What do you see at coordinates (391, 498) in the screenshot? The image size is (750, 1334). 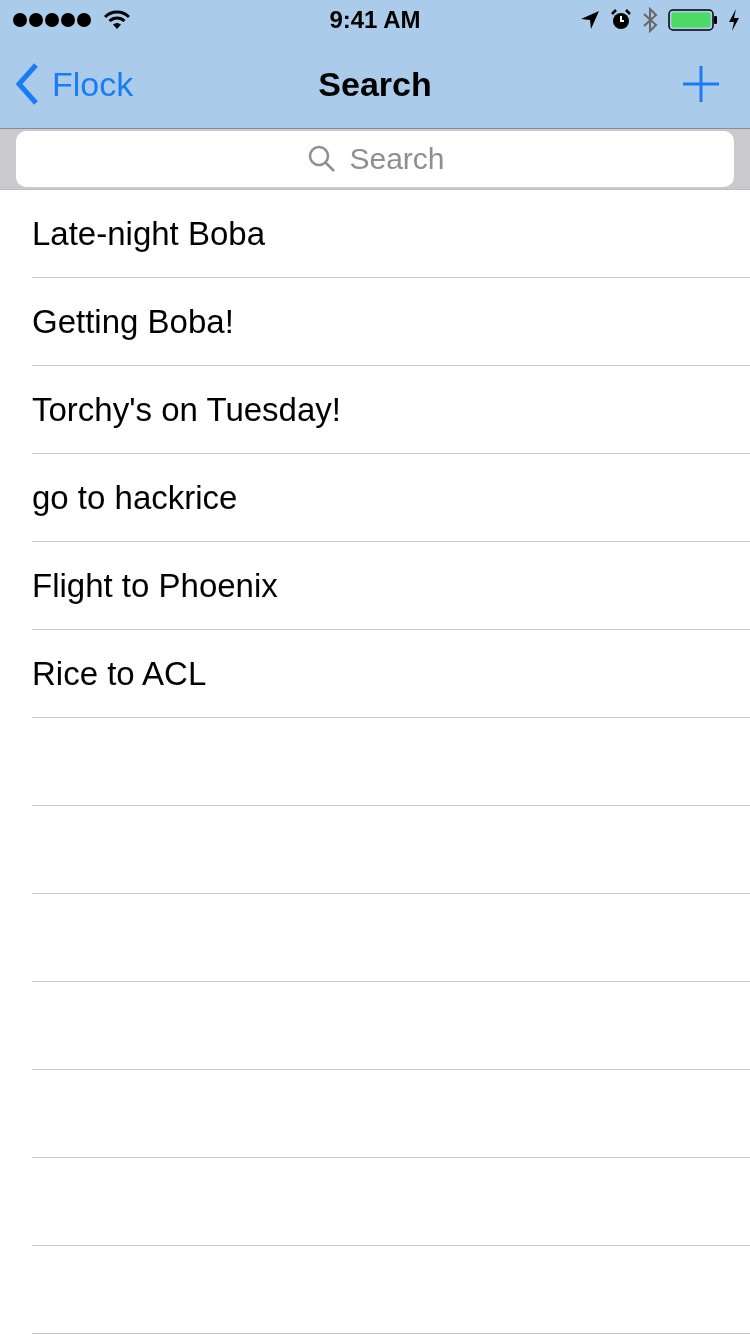 I see `list-item: go to hackrice` at bounding box center [391, 498].